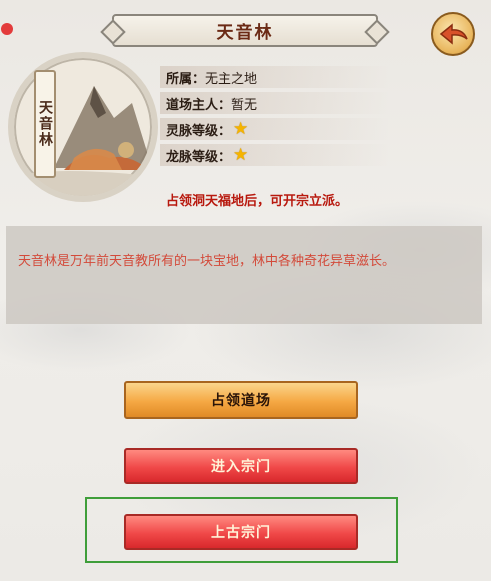 This screenshot has height=581, width=491. Describe the element at coordinates (207, 261) in the screenshot. I see `location-description: 天音林是万年前天音教所有的一块宝地，林中各种奇花异草滋长。` at that location.